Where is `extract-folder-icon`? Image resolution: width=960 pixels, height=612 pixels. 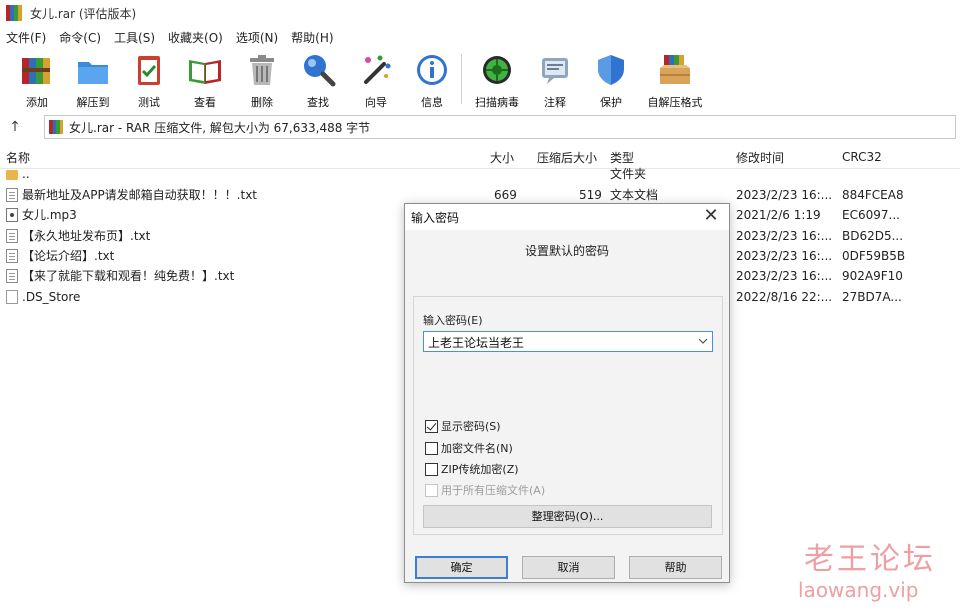 extract-folder-icon is located at coordinates (93, 70).